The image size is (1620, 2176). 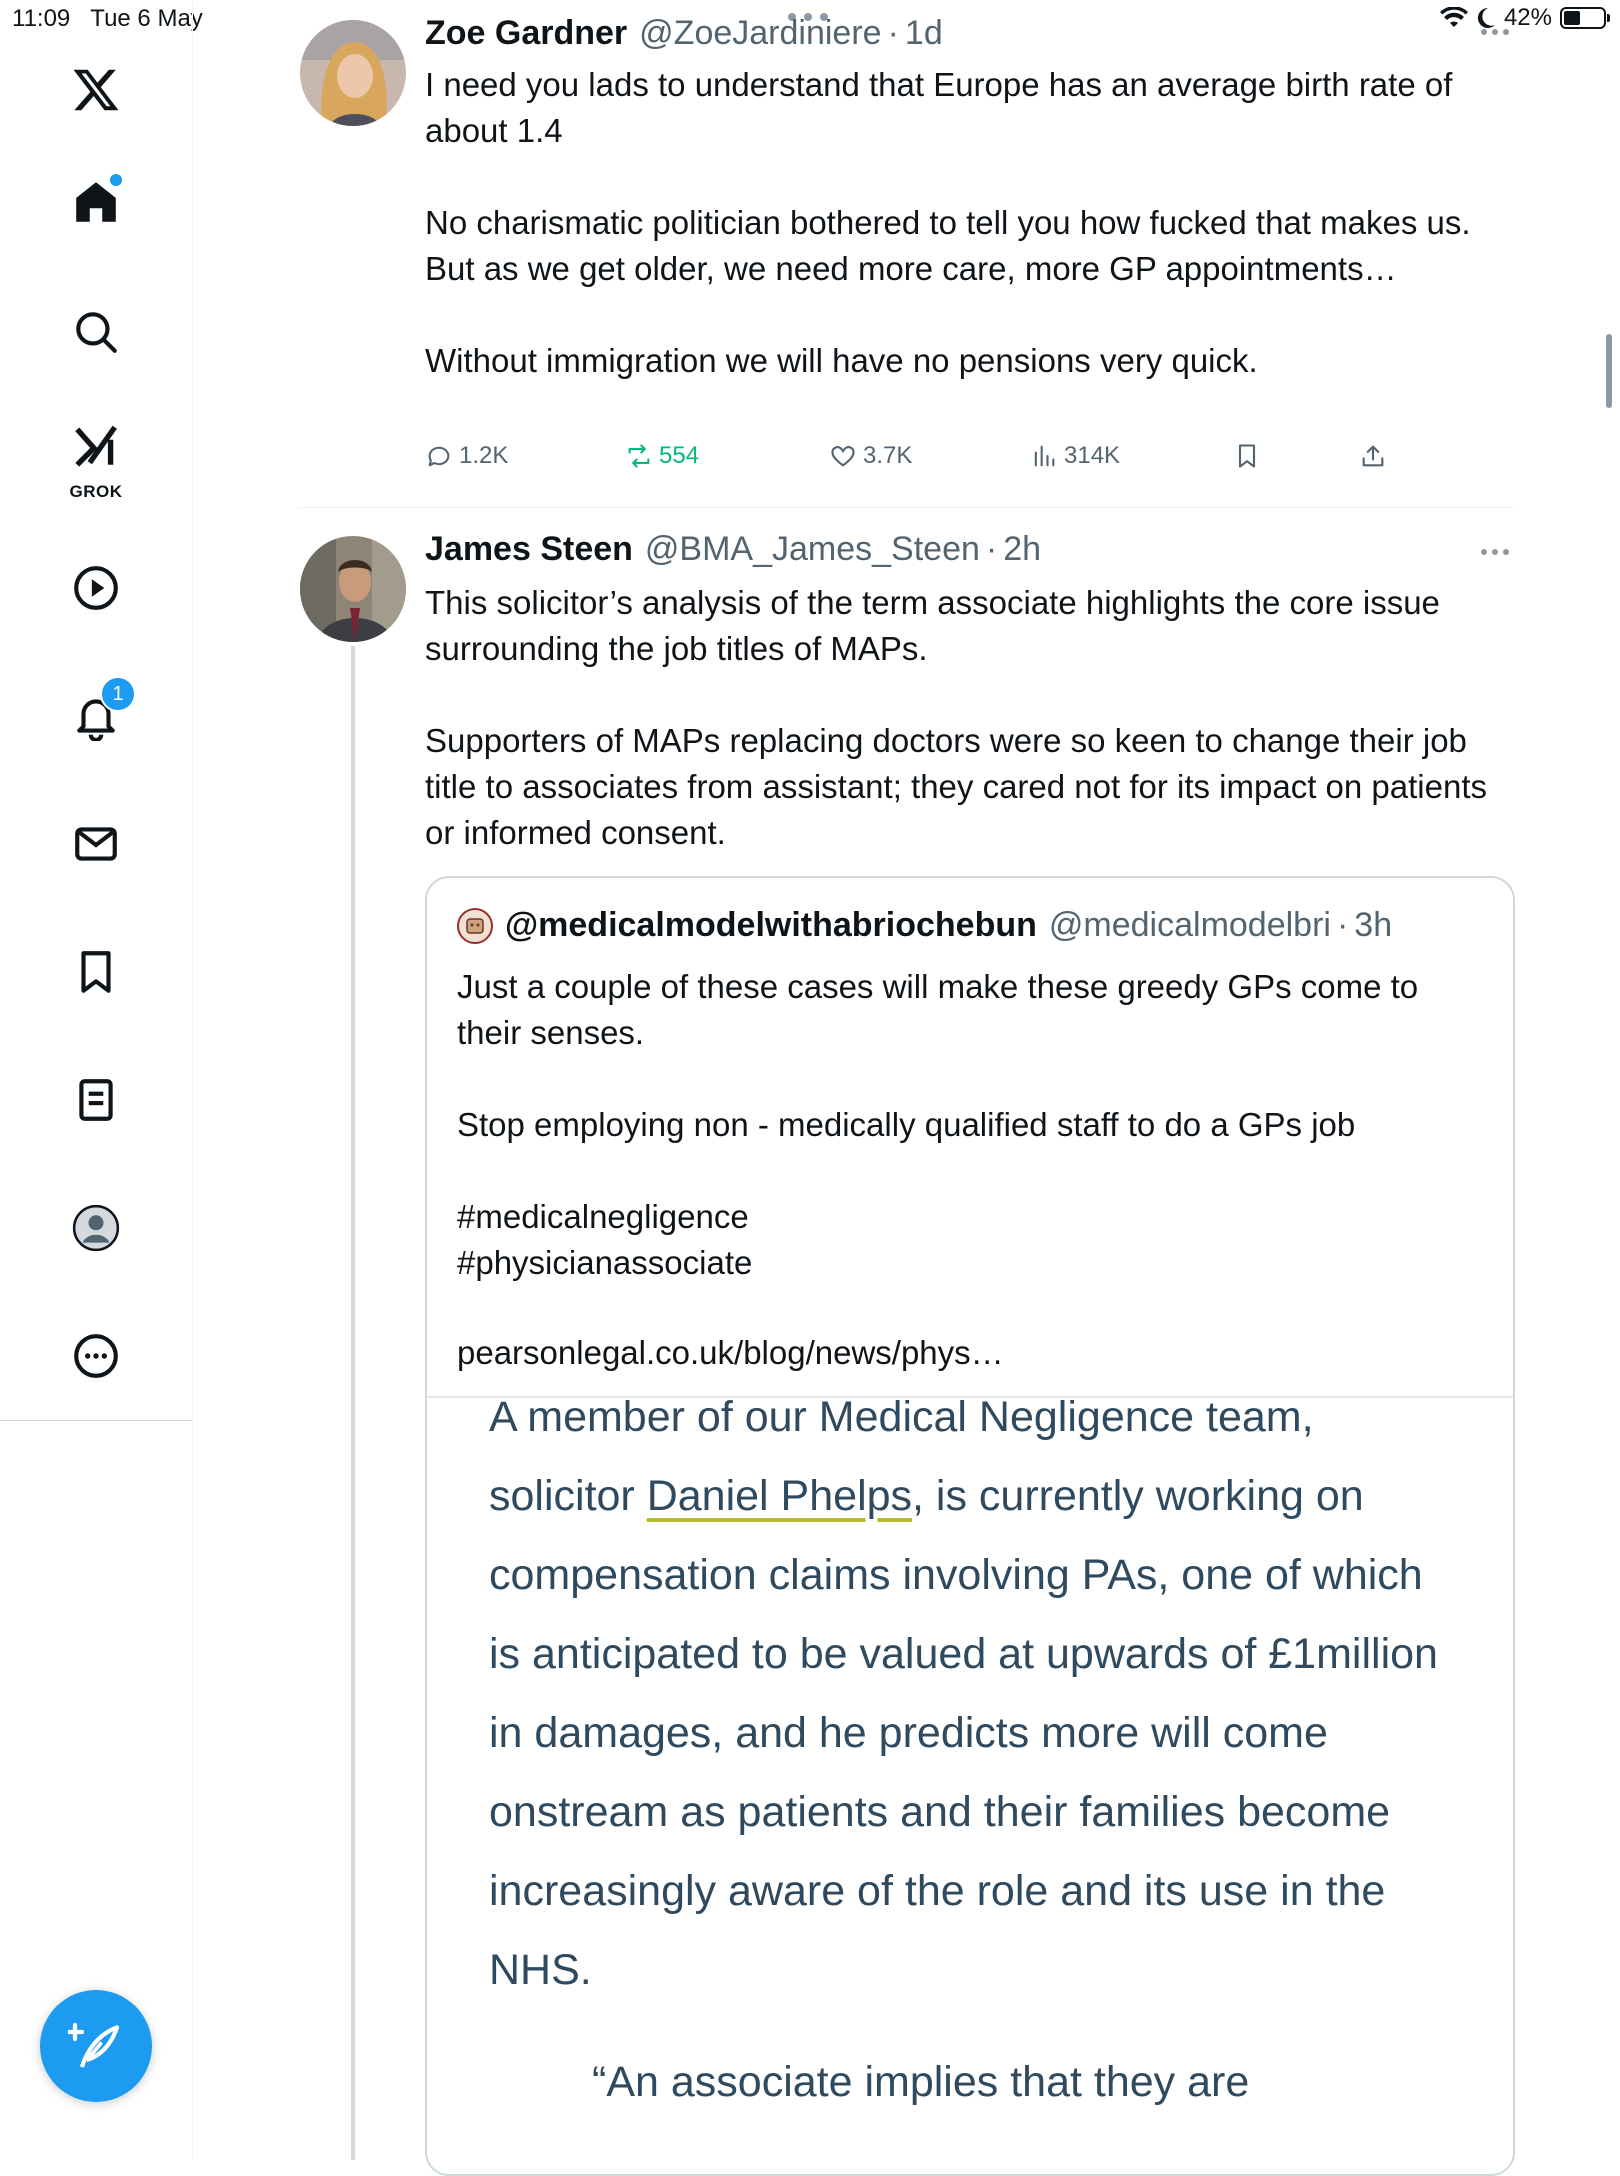 I want to click on moon-icon, so click(x=1486, y=17).